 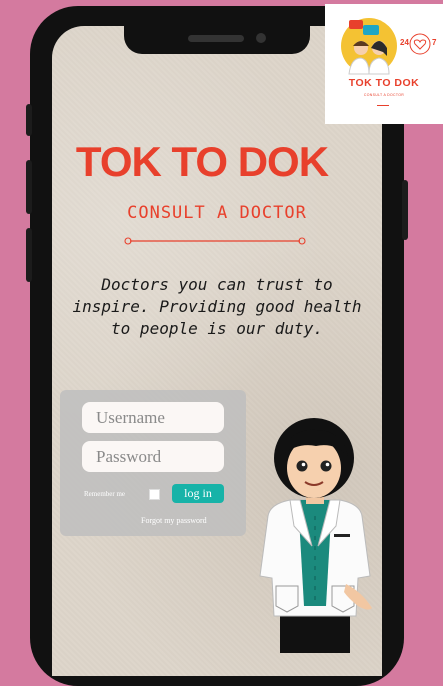 I want to click on remember-me-checkbox, so click(x=154, y=494).